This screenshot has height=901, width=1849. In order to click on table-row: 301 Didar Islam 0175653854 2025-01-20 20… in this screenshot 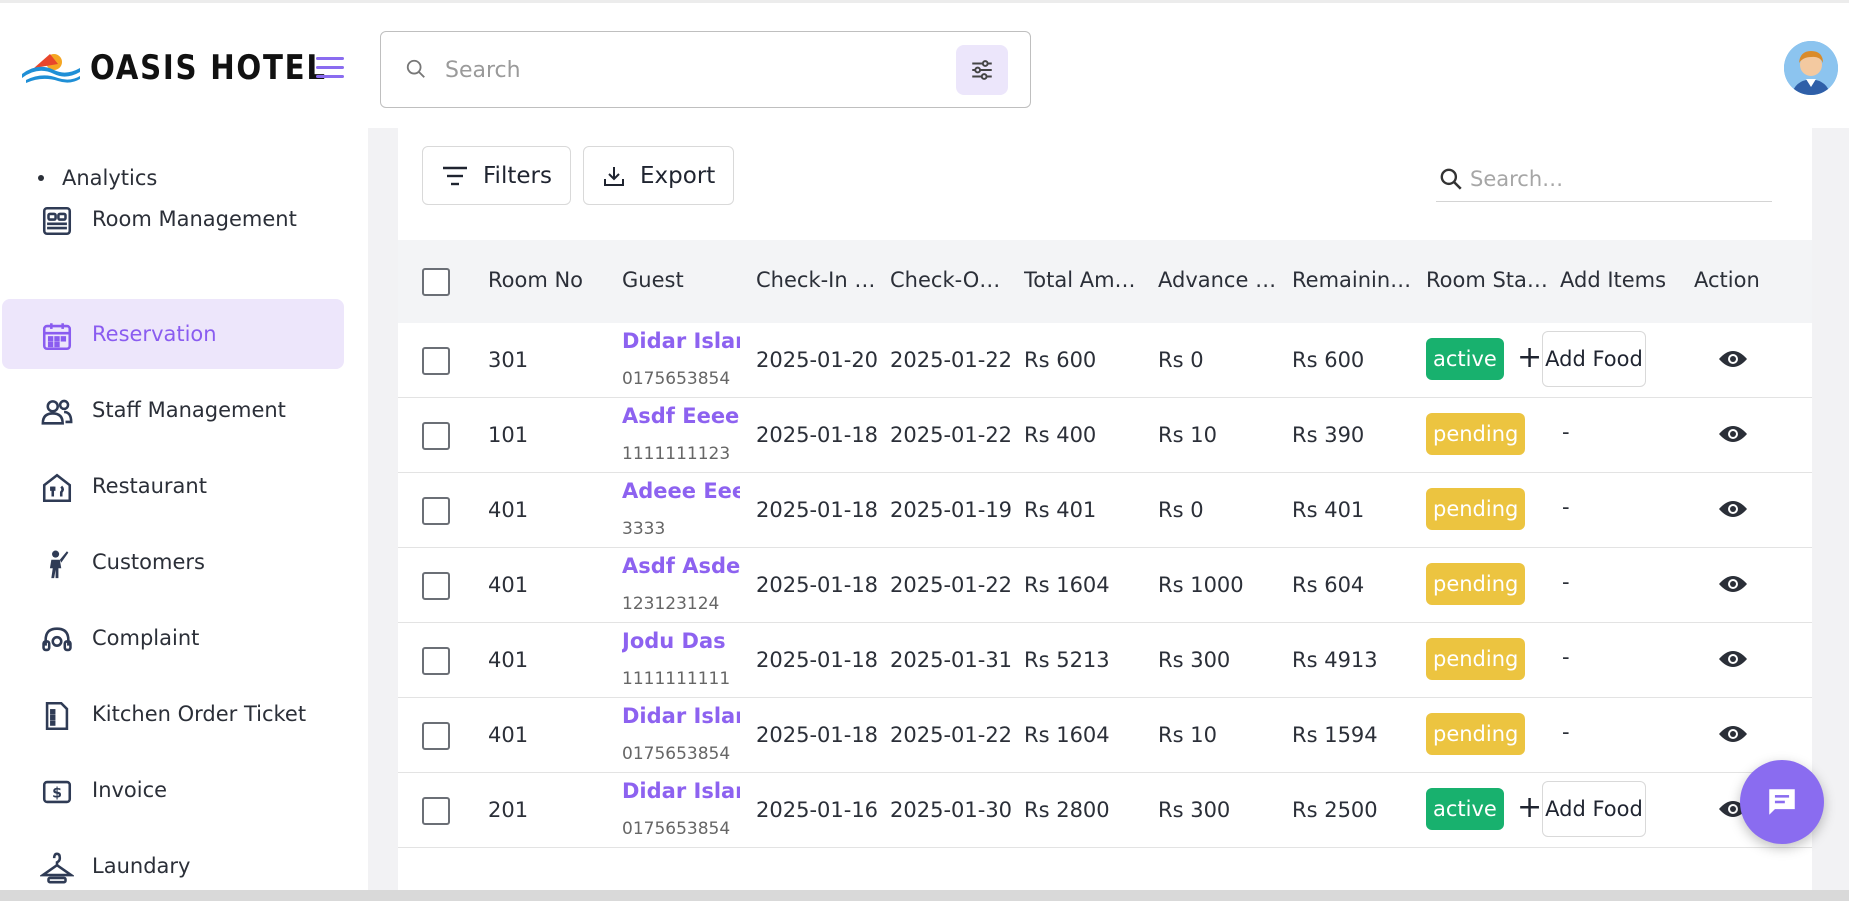, I will do `click(1105, 360)`.